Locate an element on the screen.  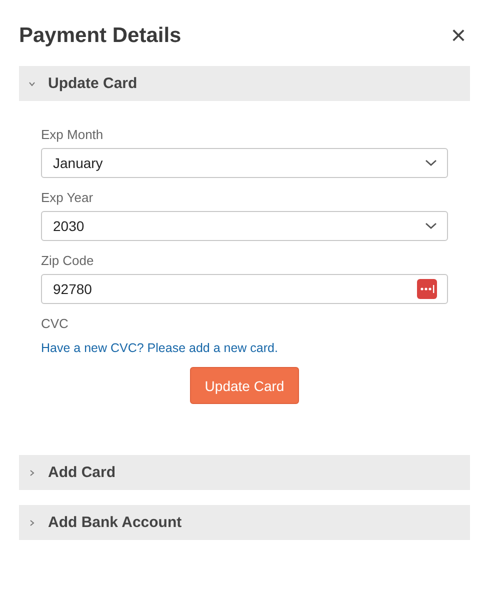
section-title: Add Card is located at coordinates (82, 472).